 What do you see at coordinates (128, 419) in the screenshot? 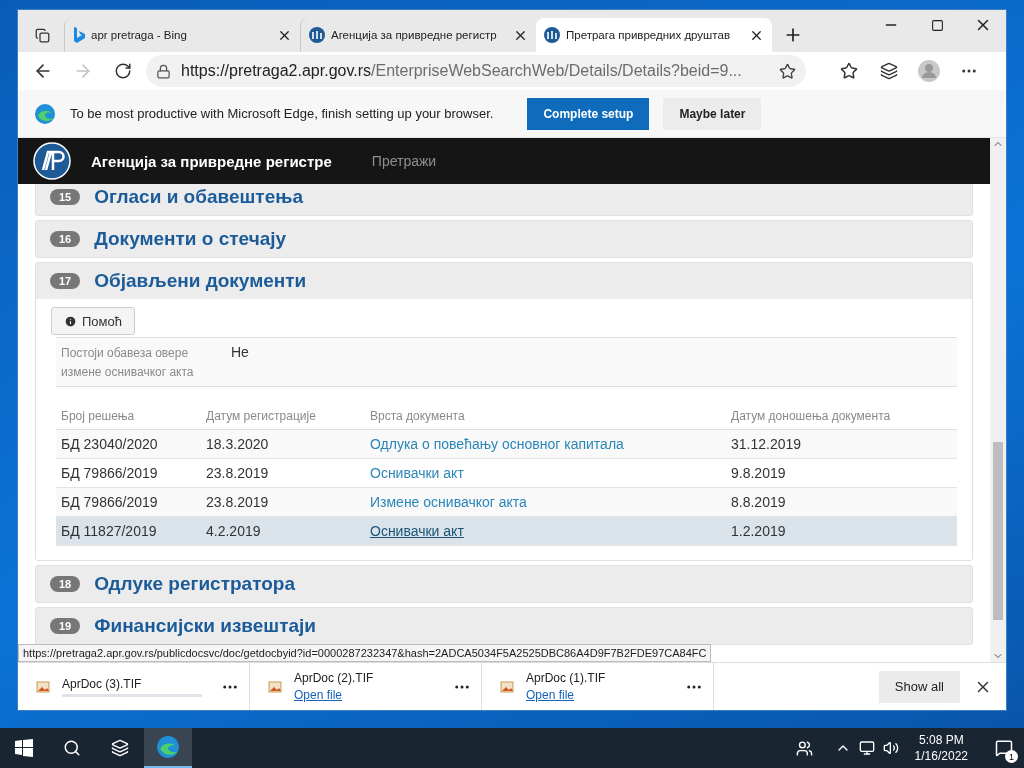
I see `column-header: Број решења` at bounding box center [128, 419].